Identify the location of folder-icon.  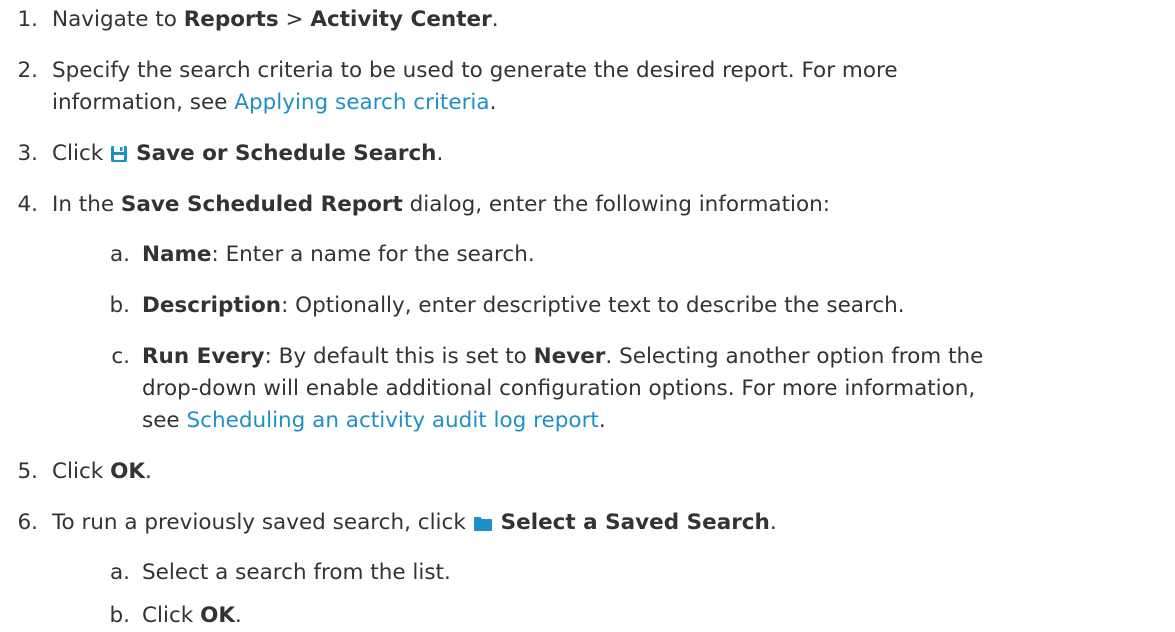
(483, 526).